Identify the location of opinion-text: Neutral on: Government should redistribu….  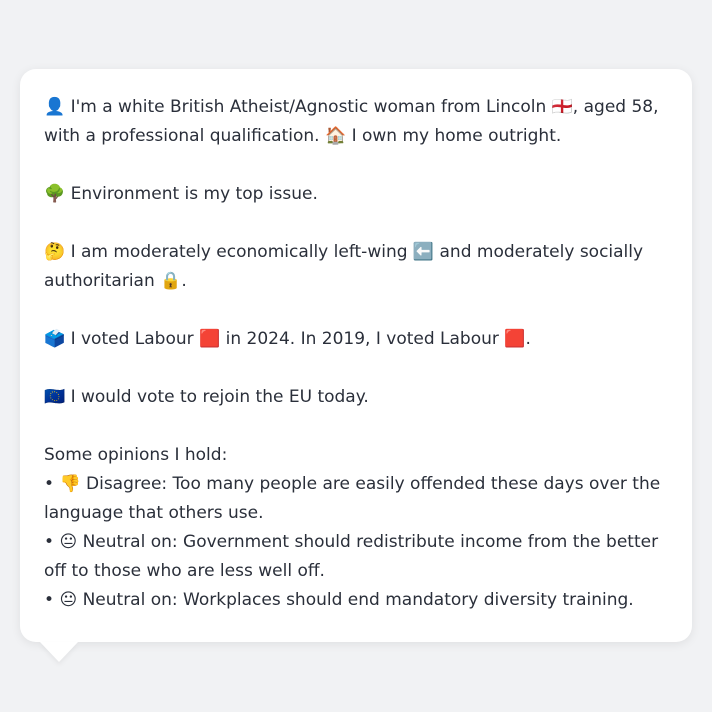
(351, 556).